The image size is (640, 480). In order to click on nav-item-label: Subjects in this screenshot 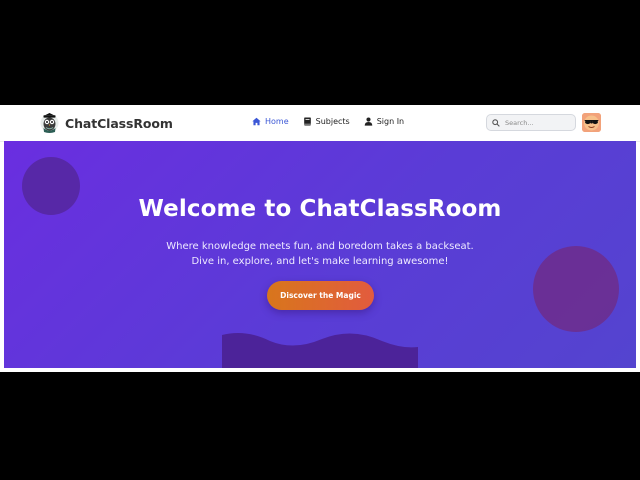, I will do `click(332, 121)`.